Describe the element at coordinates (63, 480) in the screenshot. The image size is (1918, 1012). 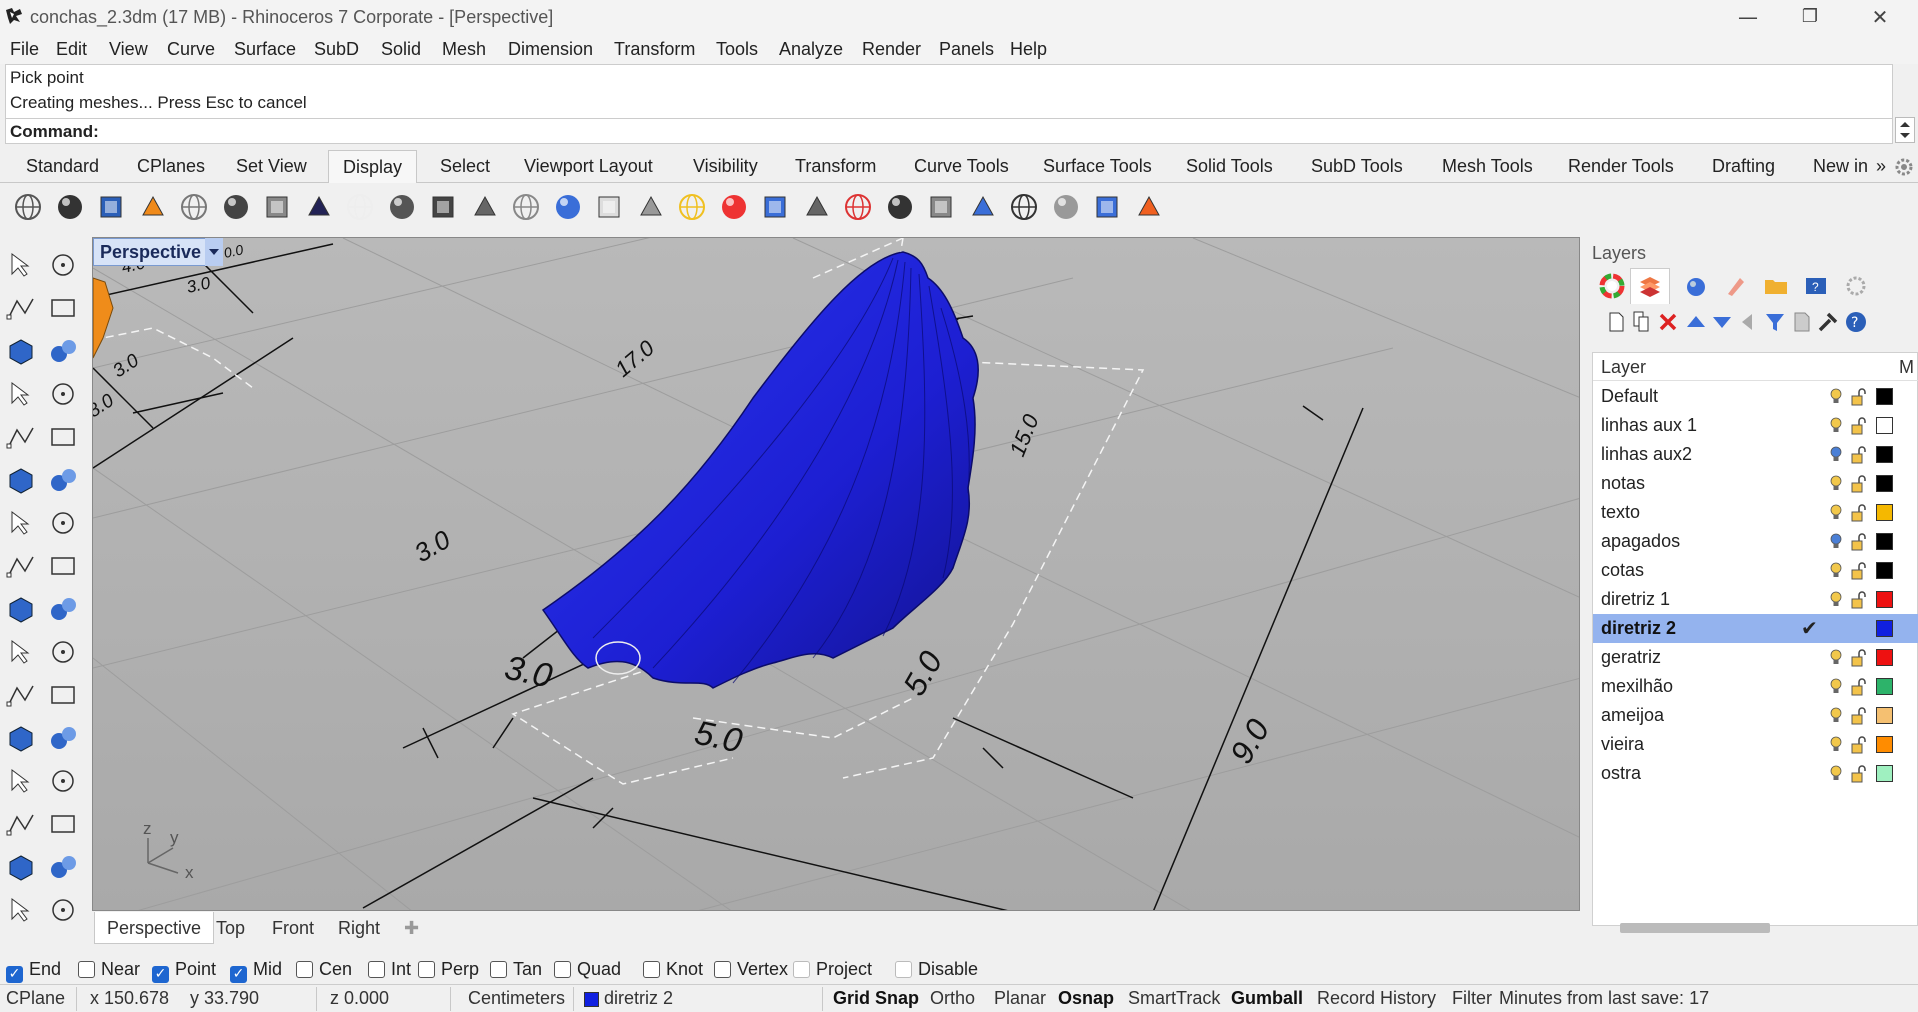
I see `revolve-icon` at that location.